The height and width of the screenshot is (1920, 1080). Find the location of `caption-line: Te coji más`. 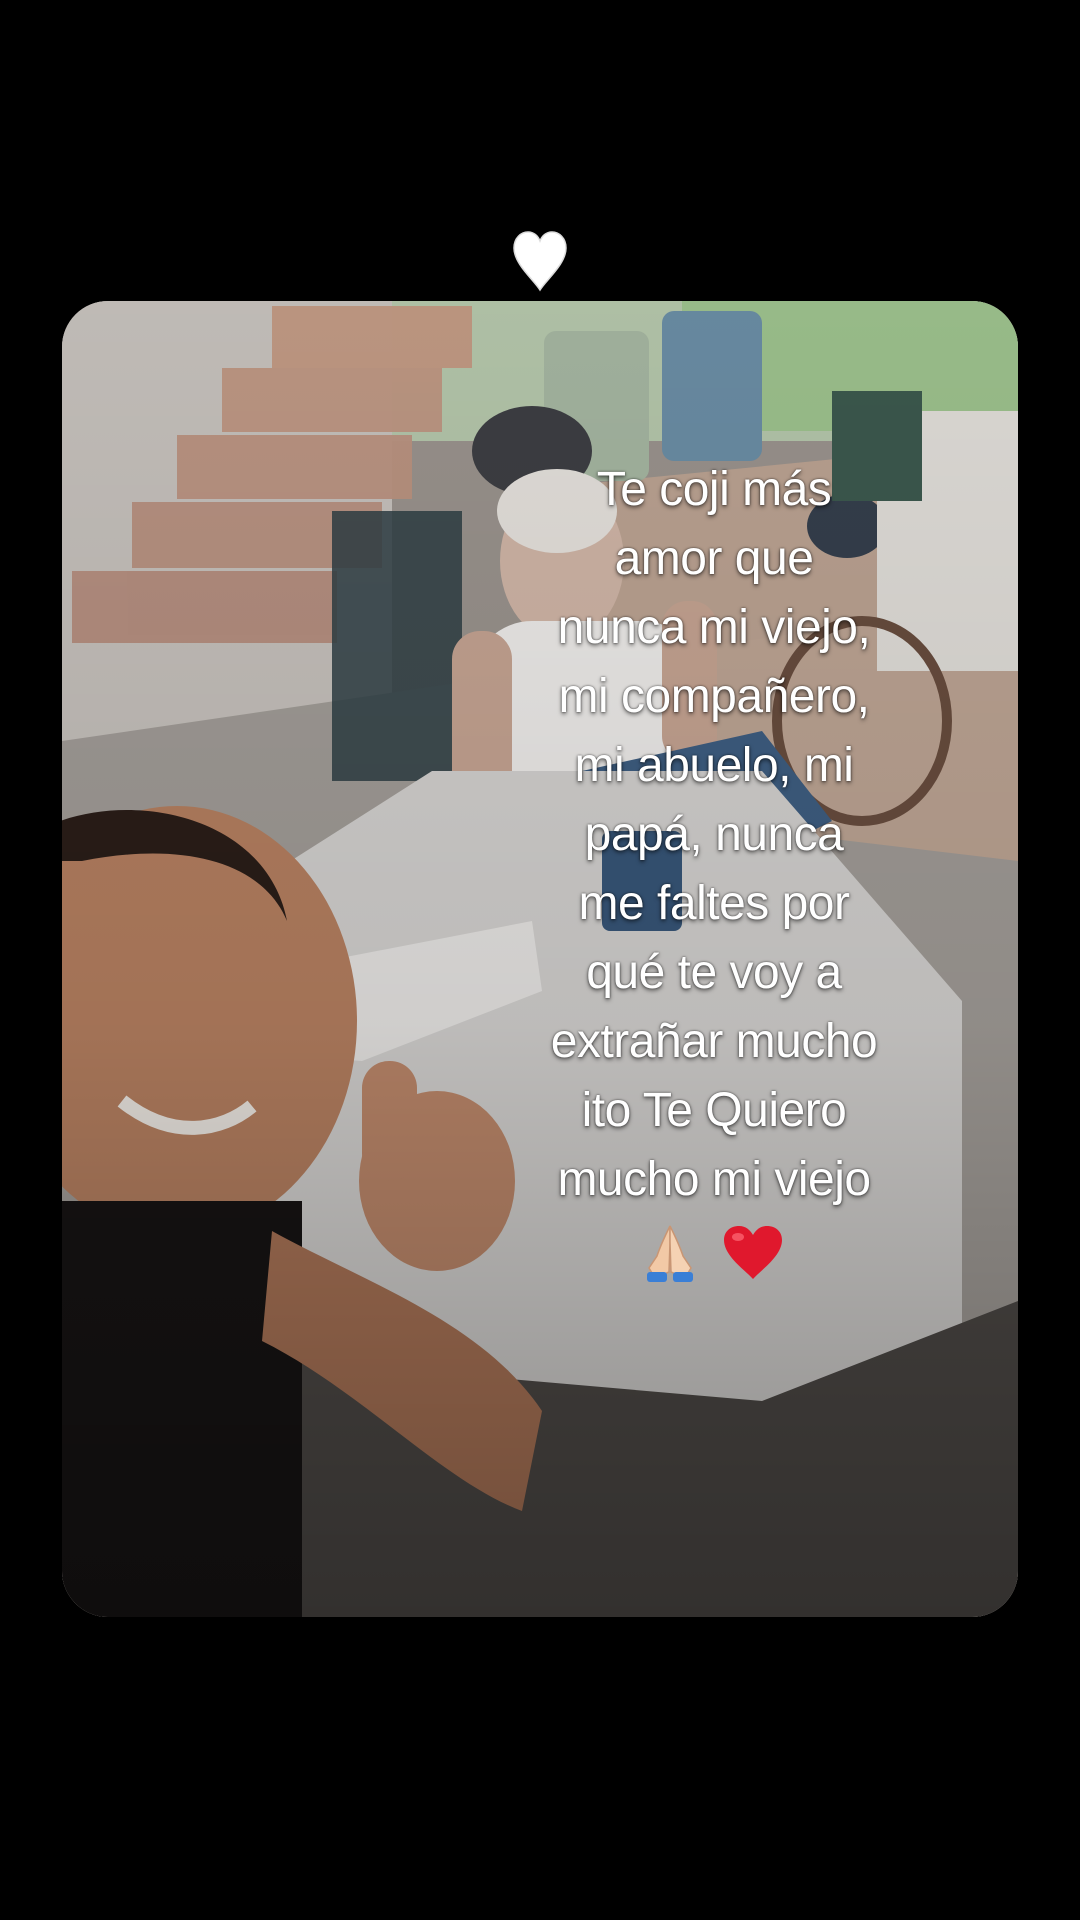

caption-line: Te coji más is located at coordinates (714, 489).